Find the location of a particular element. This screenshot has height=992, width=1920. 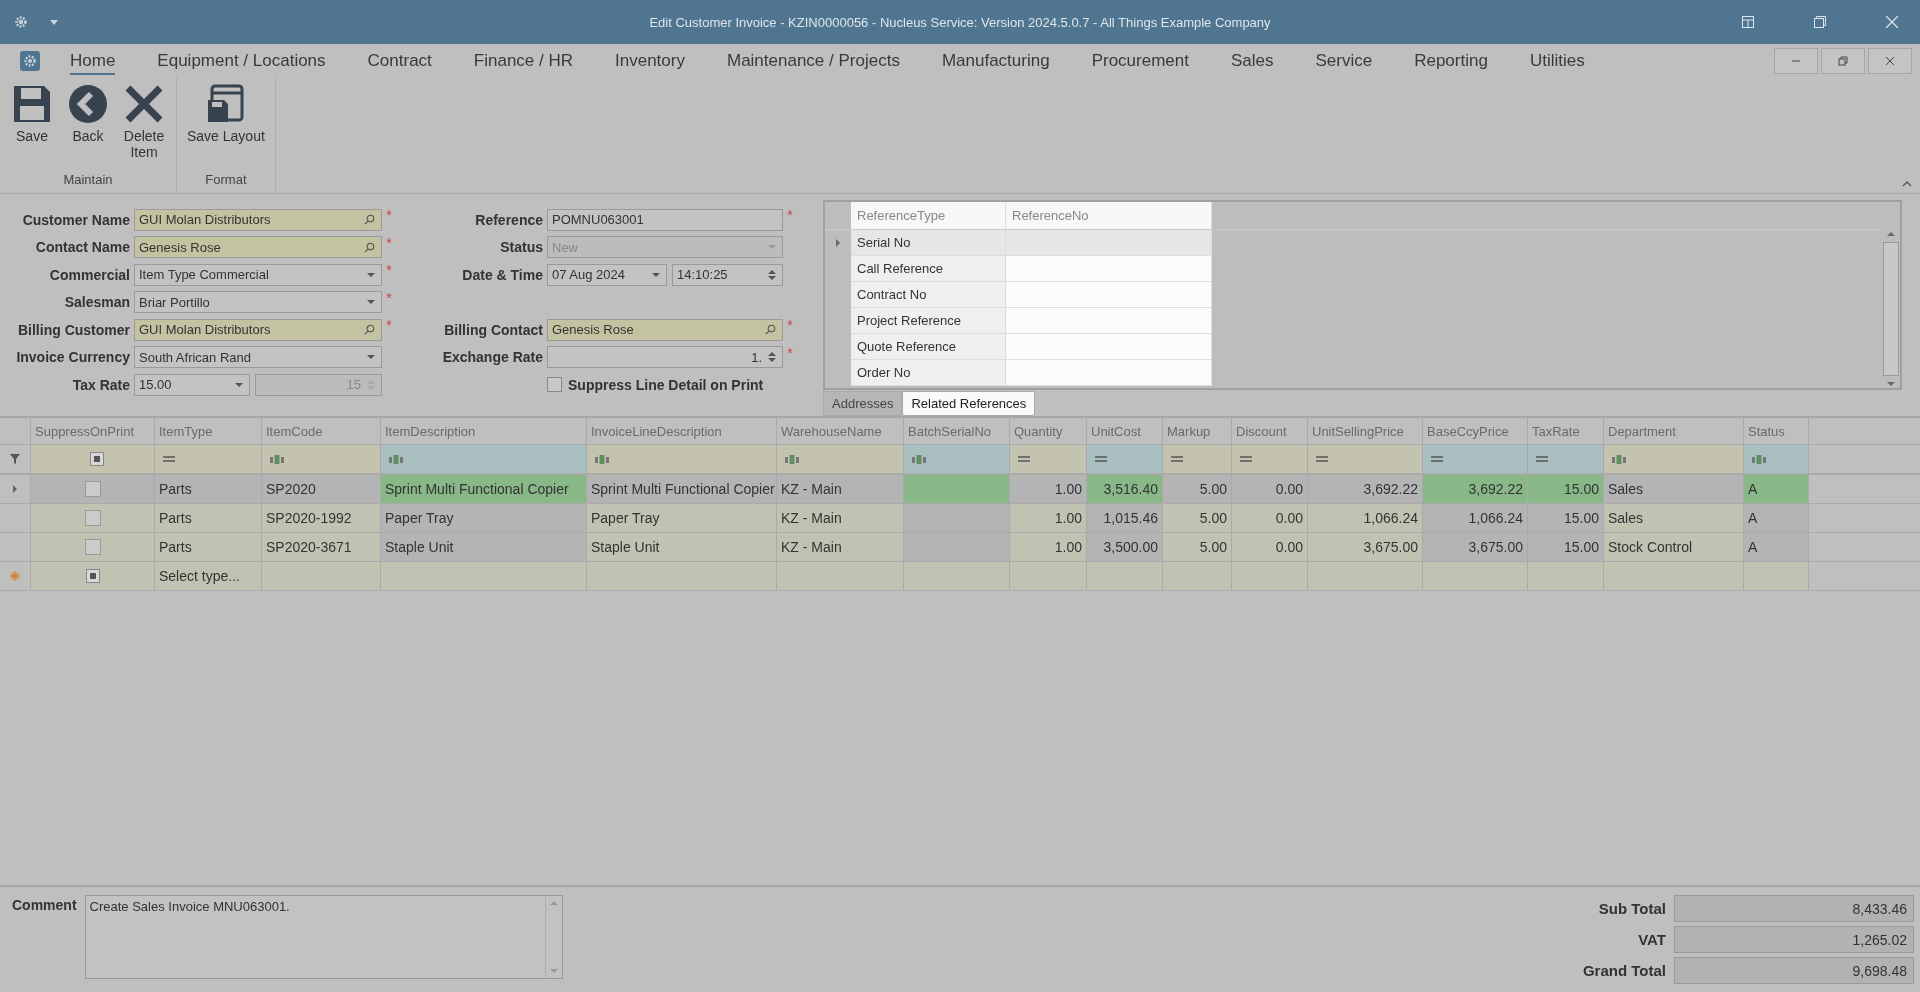

restore-button is located at coordinates (1843, 61).